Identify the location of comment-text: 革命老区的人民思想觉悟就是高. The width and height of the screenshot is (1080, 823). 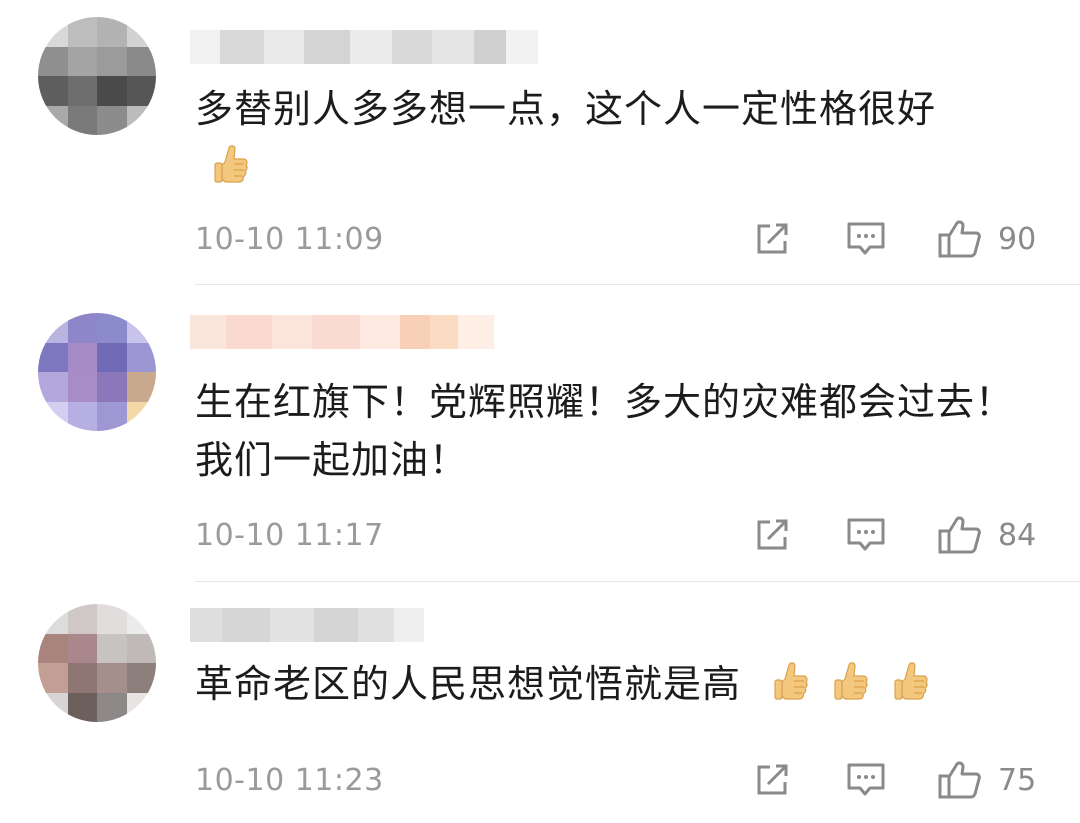
(607, 684).